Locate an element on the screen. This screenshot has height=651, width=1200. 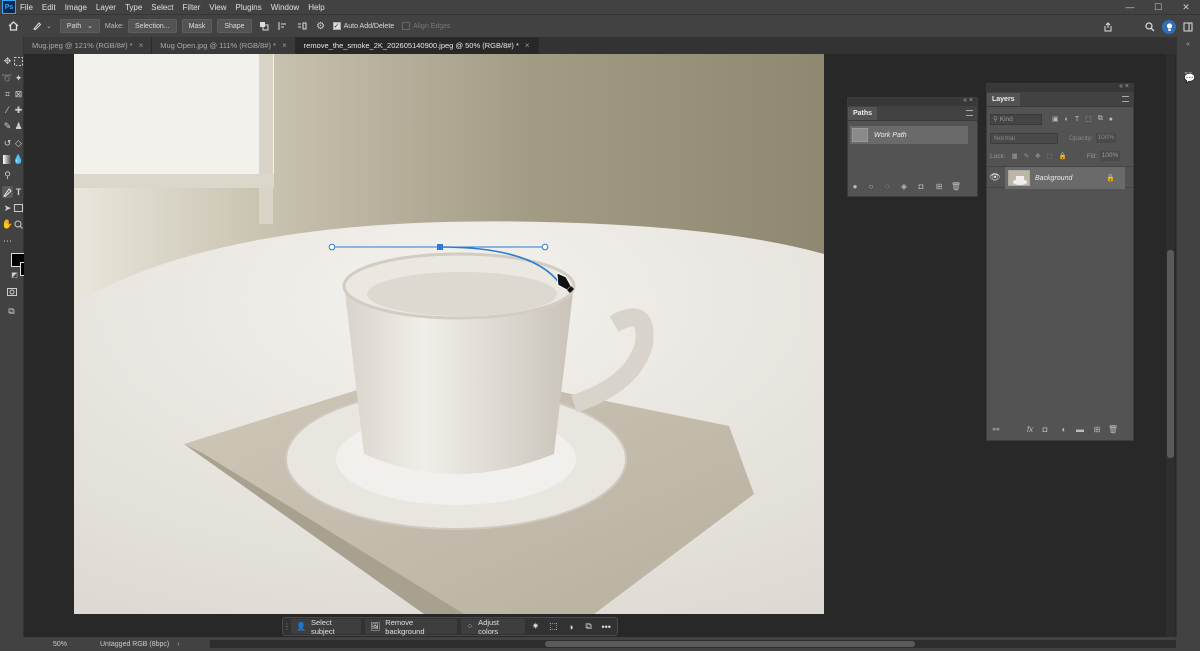
menu-plugins: Plugins is located at coordinates (249, 7).